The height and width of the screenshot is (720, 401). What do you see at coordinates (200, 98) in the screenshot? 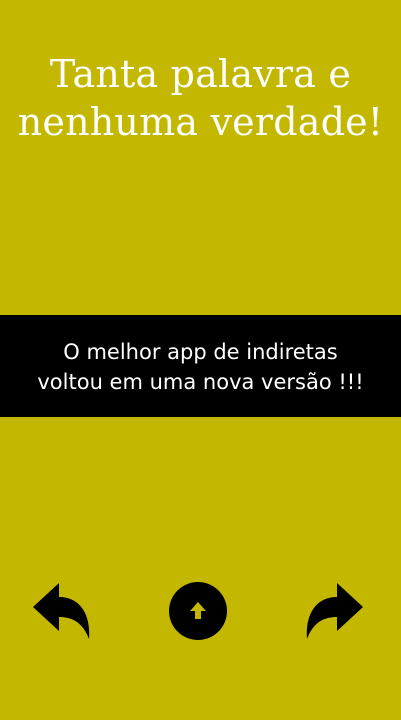
I see `quote-text: Tanta palavra e nenhuma verdade!` at bounding box center [200, 98].